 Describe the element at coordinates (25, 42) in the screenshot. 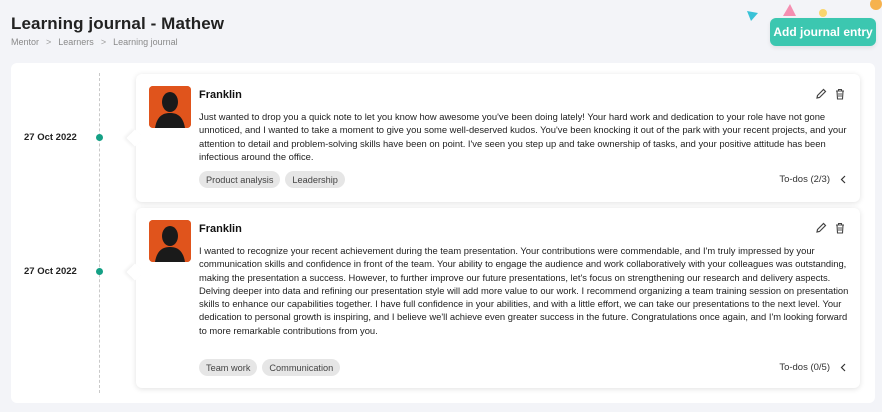

I see `breadcrumb-mentor: Mentor` at that location.